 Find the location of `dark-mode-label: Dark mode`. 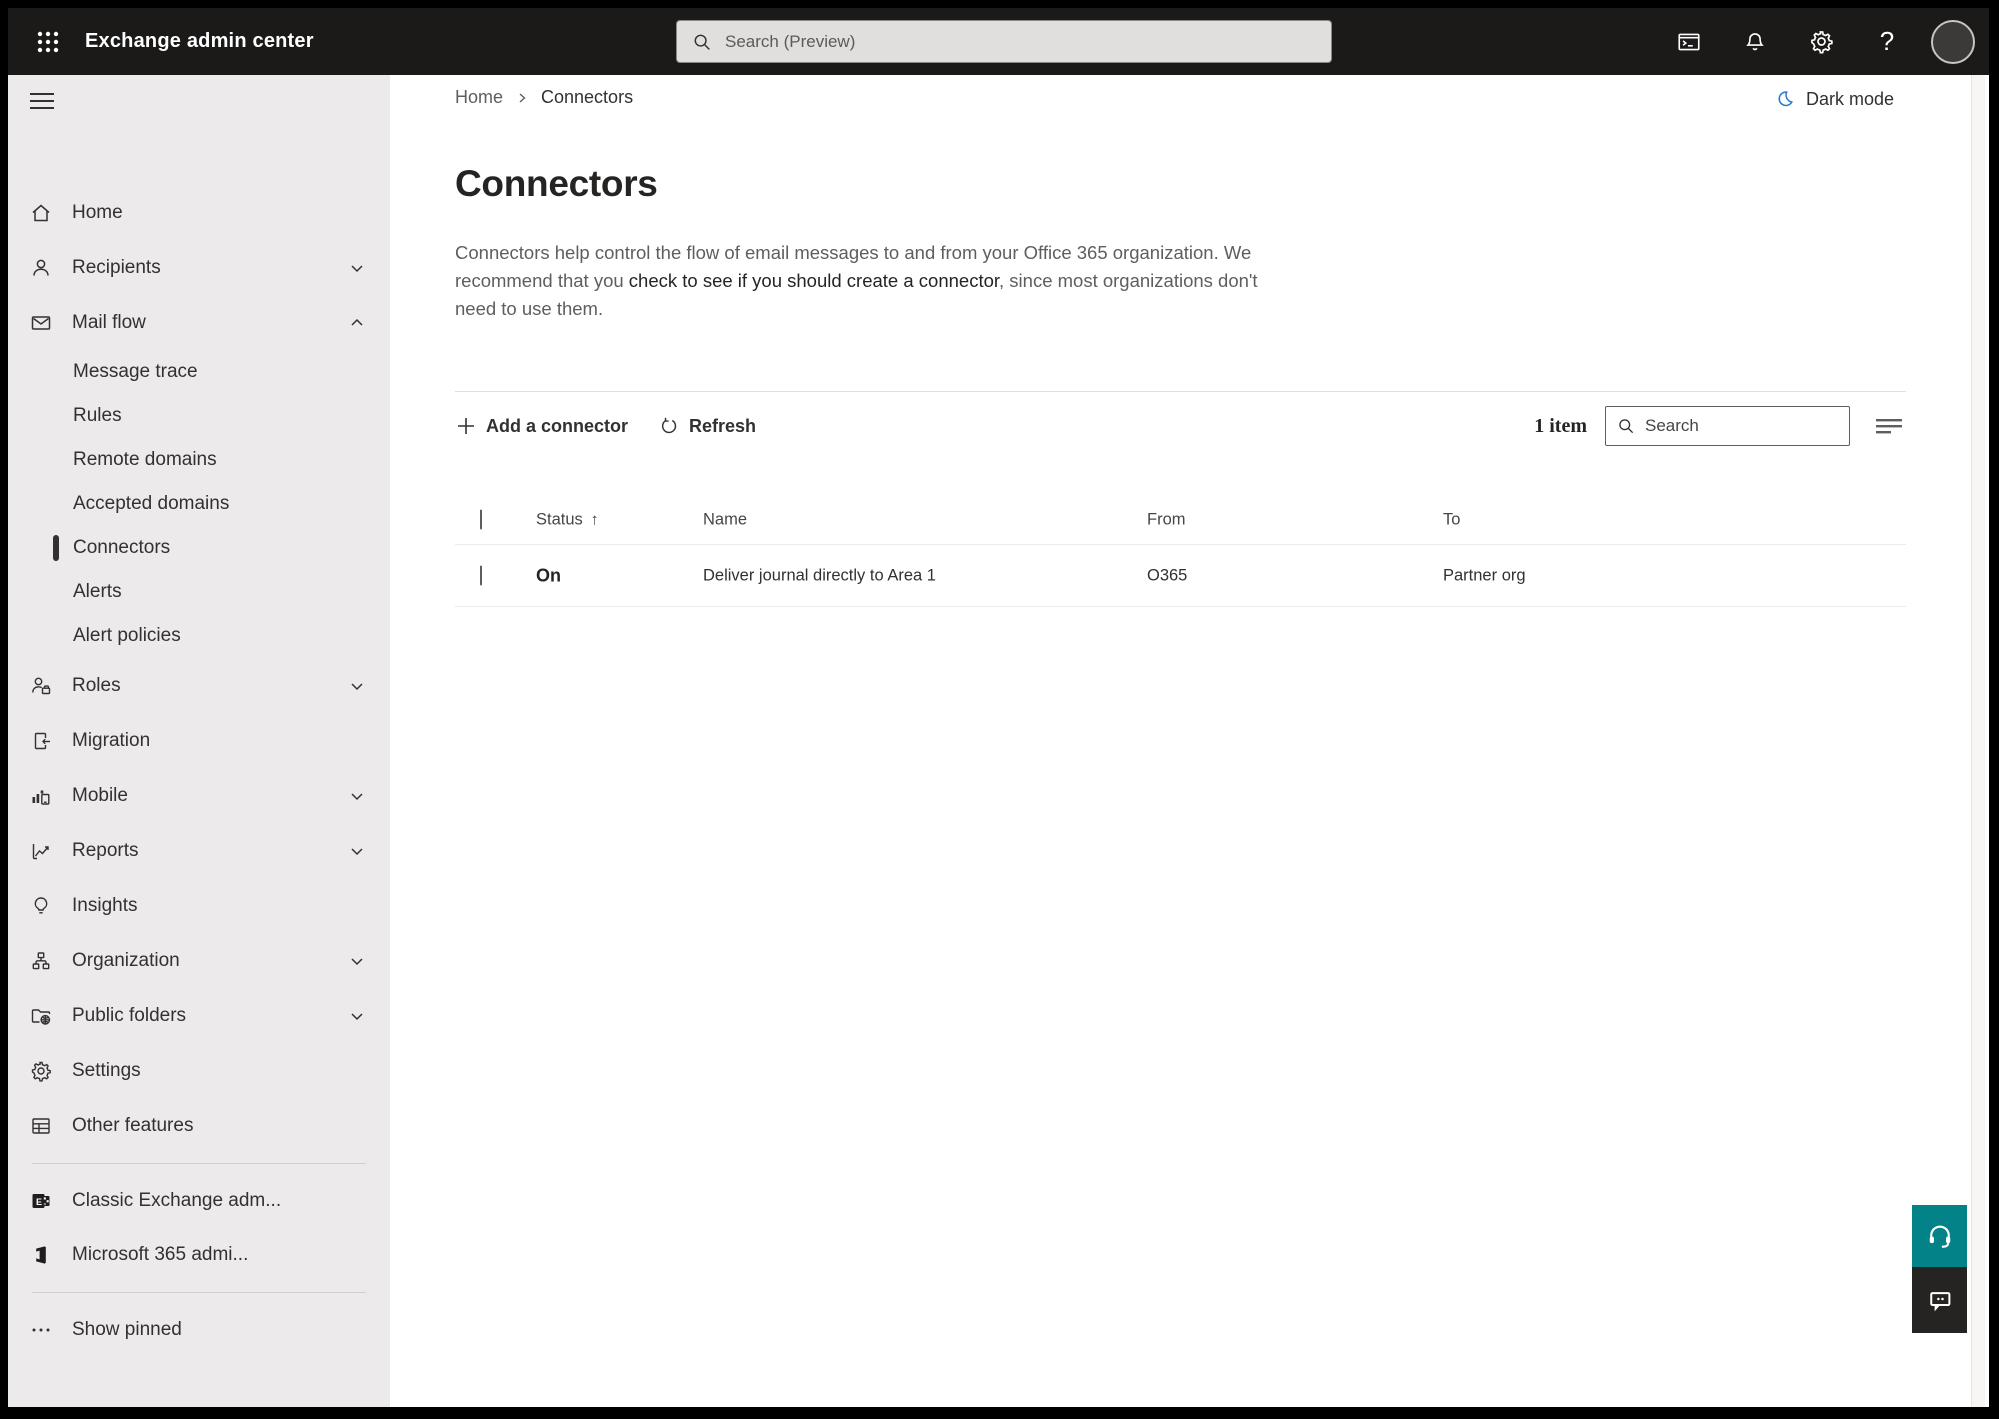

dark-mode-label: Dark mode is located at coordinates (1849, 98).